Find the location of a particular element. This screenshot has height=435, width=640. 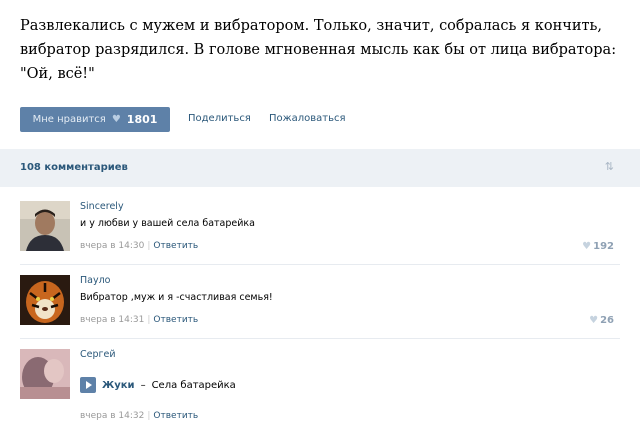

comments-header: 108 комментариев ⇅ is located at coordinates (320, 168).